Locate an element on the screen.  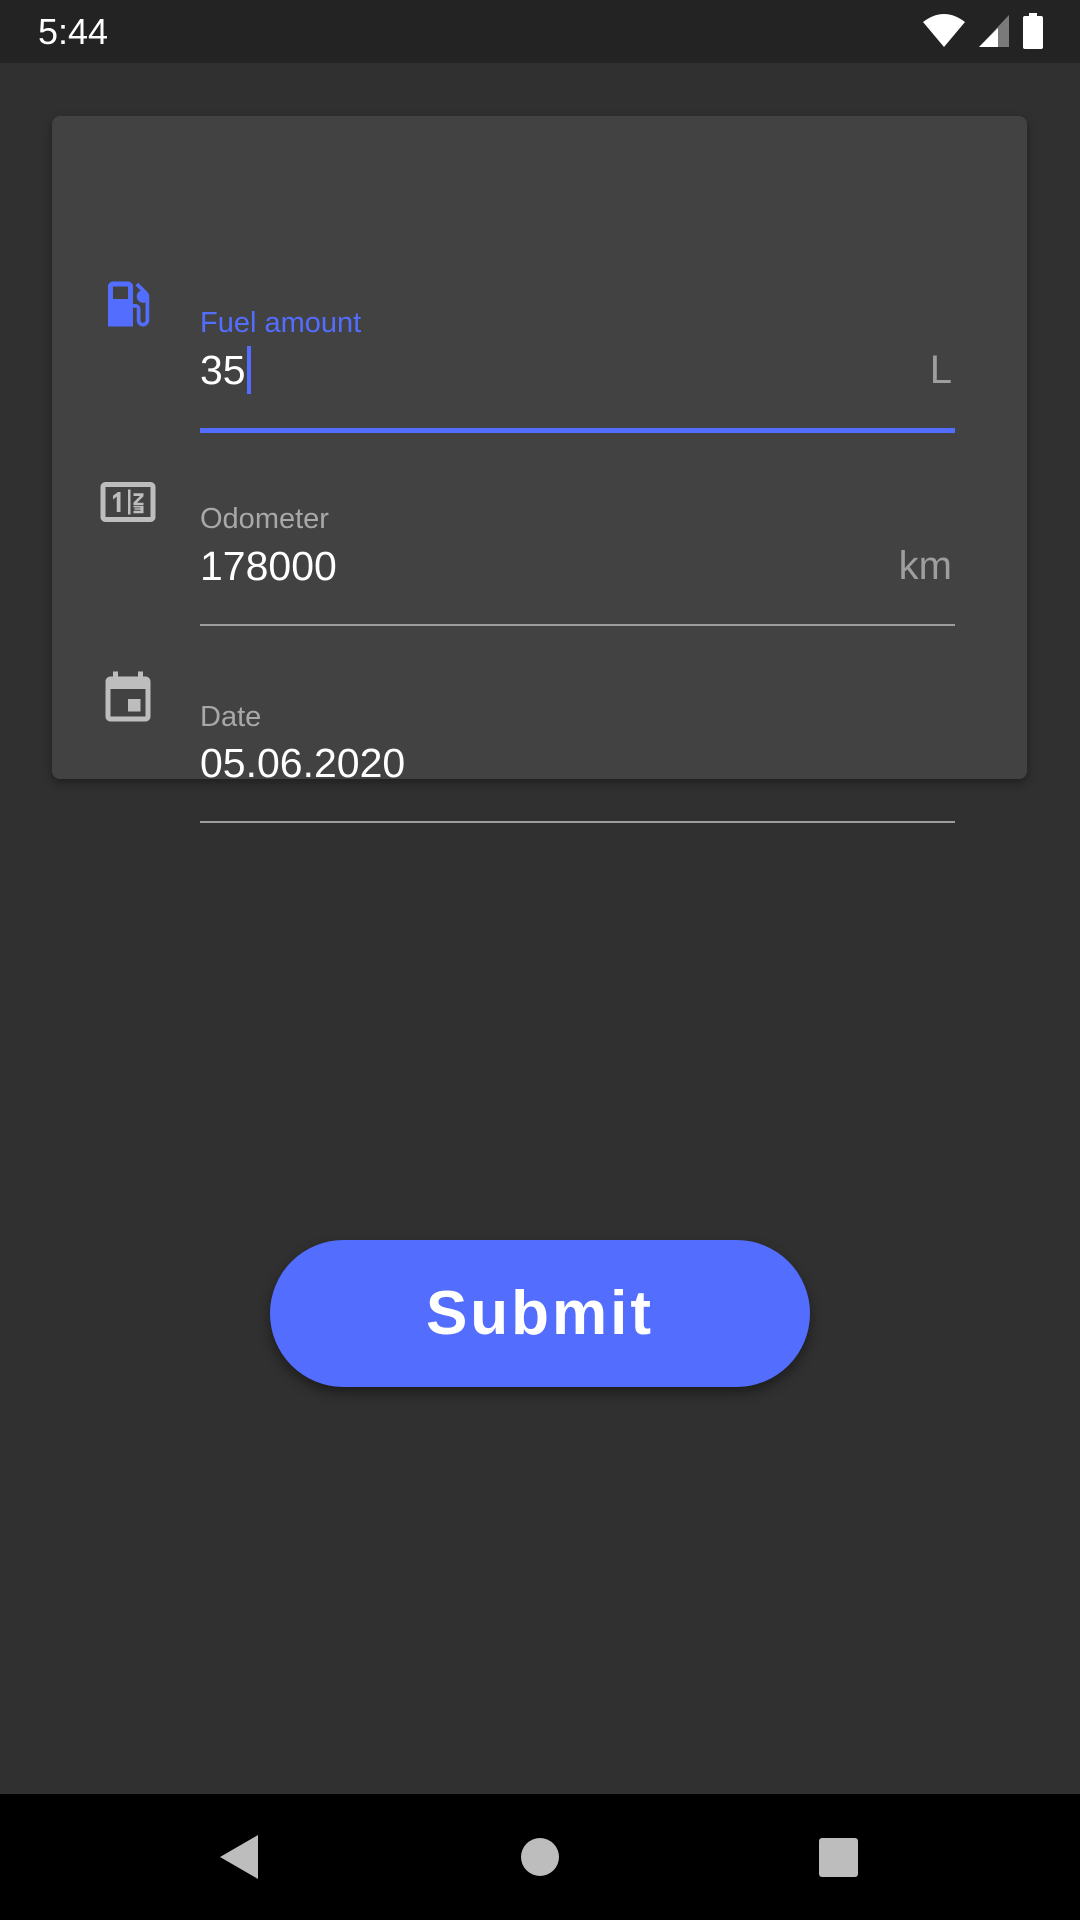
date-value: 05.06.2020 is located at coordinates (302, 763).